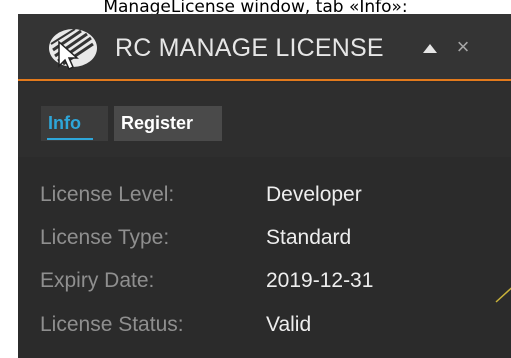 The height and width of the screenshot is (358, 511). Describe the element at coordinates (463, 47) in the screenshot. I see `close-button: ×` at that location.